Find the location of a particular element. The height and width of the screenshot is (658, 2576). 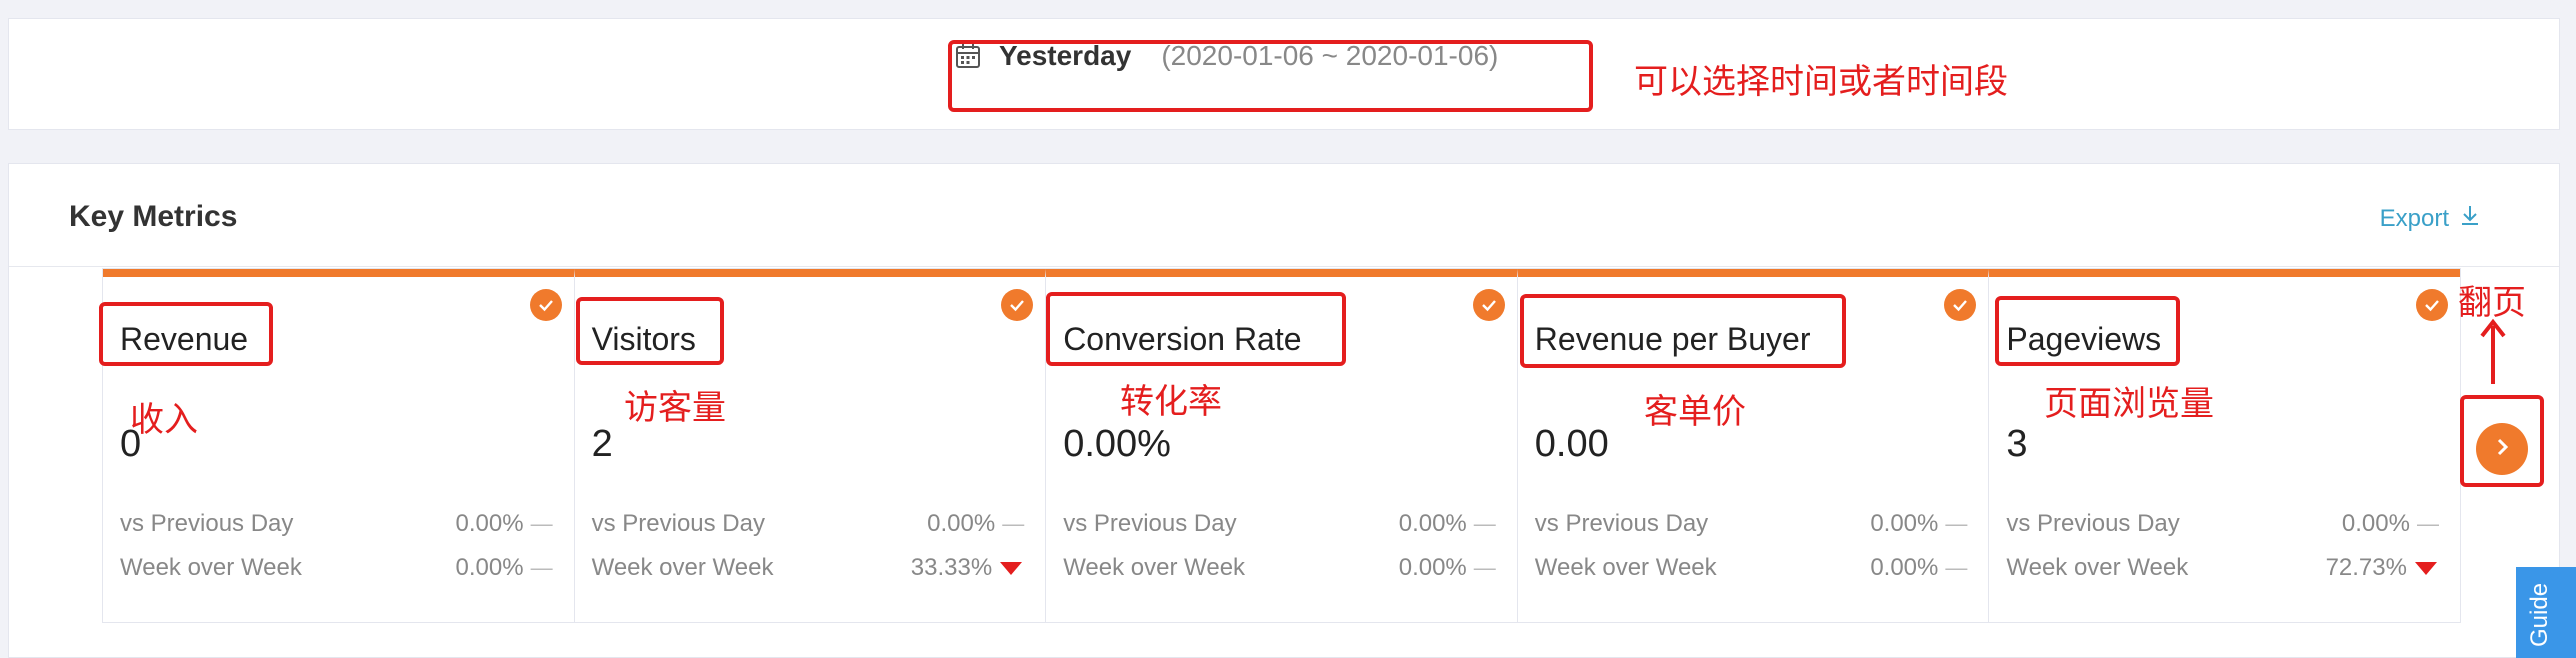

panel-title: Key Metrics is located at coordinates (153, 216).